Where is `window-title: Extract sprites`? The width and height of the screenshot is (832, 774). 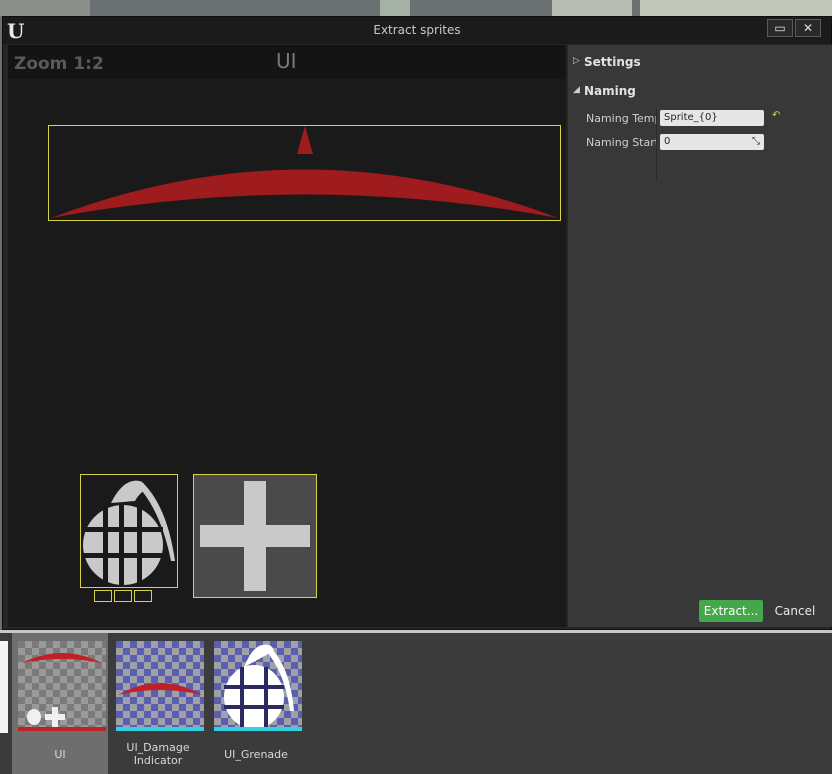
window-title: Extract sprites is located at coordinates (417, 30).